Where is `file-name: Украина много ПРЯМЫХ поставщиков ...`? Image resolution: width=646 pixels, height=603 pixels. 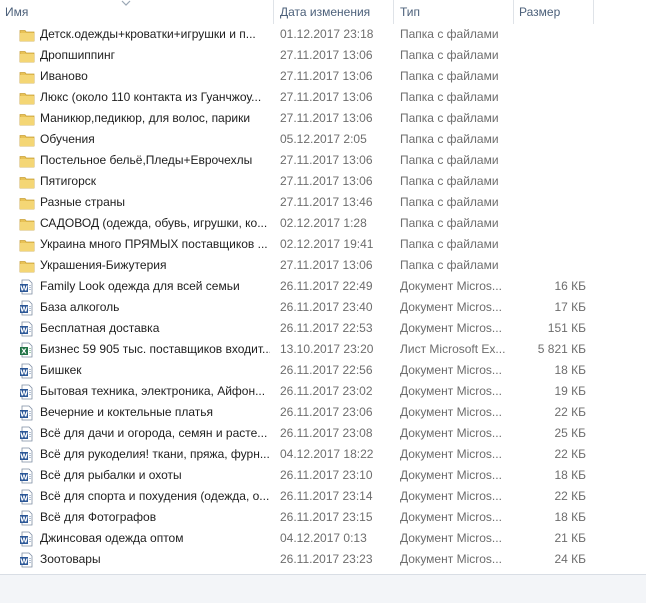
file-name: Украина много ПРЯМЫХ поставщиков ... is located at coordinates (154, 244).